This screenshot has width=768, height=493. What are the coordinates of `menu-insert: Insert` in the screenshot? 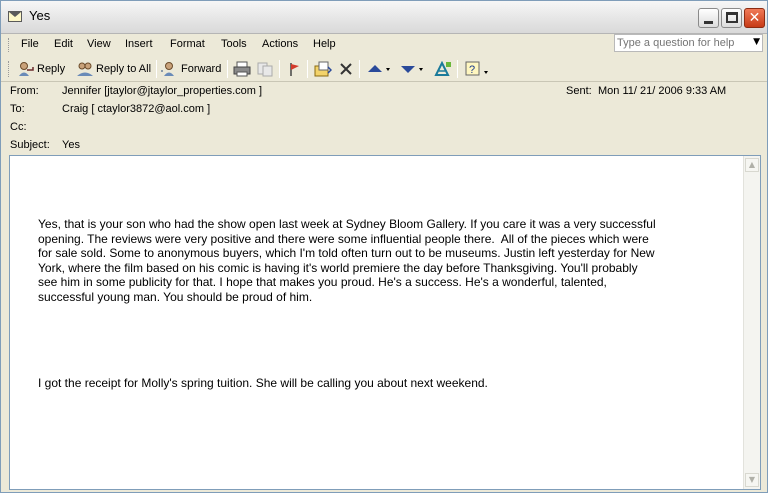 It's located at (139, 44).